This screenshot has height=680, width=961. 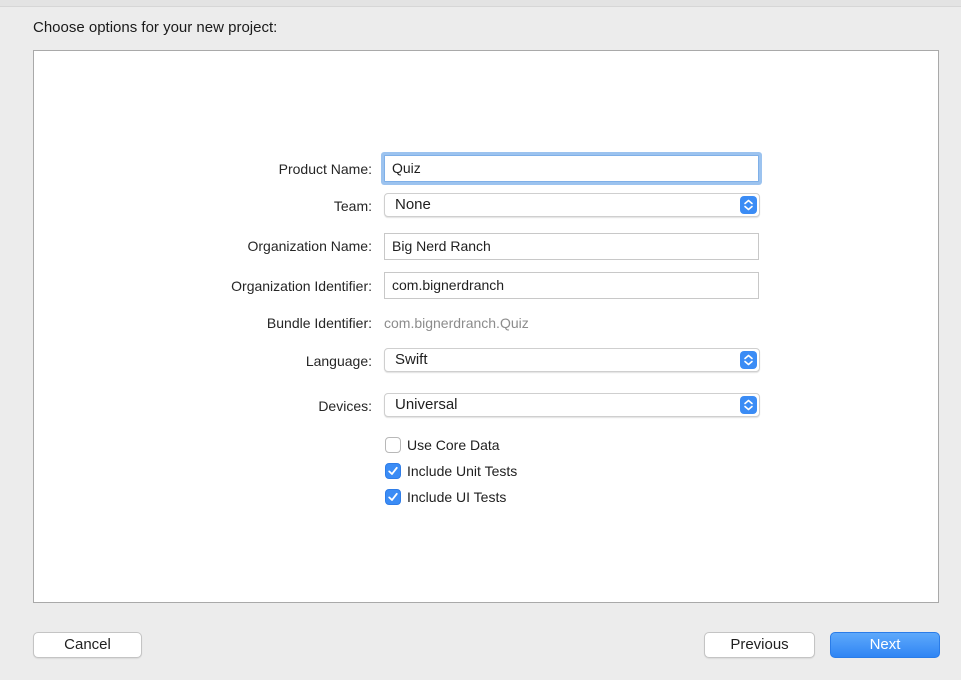 I want to click on use-core-data-option: Use Core Data, so click(x=442, y=445).